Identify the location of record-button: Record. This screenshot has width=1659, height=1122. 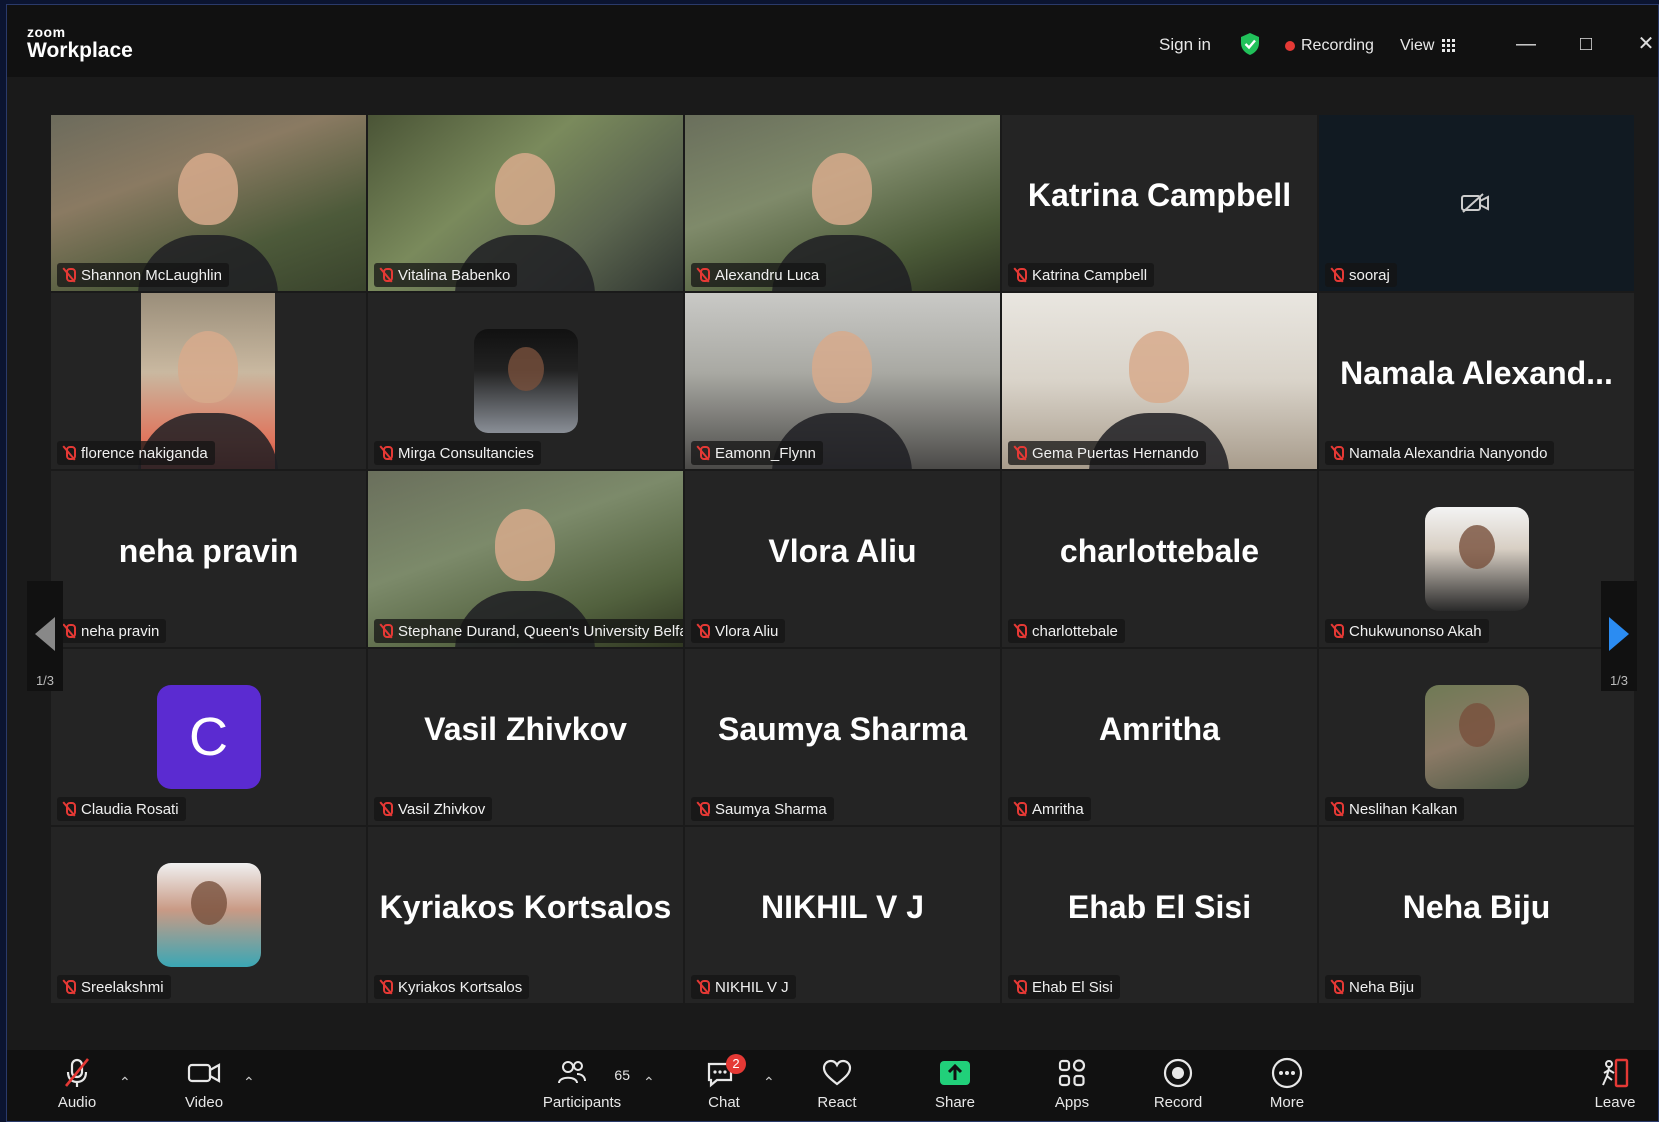
(1178, 1083).